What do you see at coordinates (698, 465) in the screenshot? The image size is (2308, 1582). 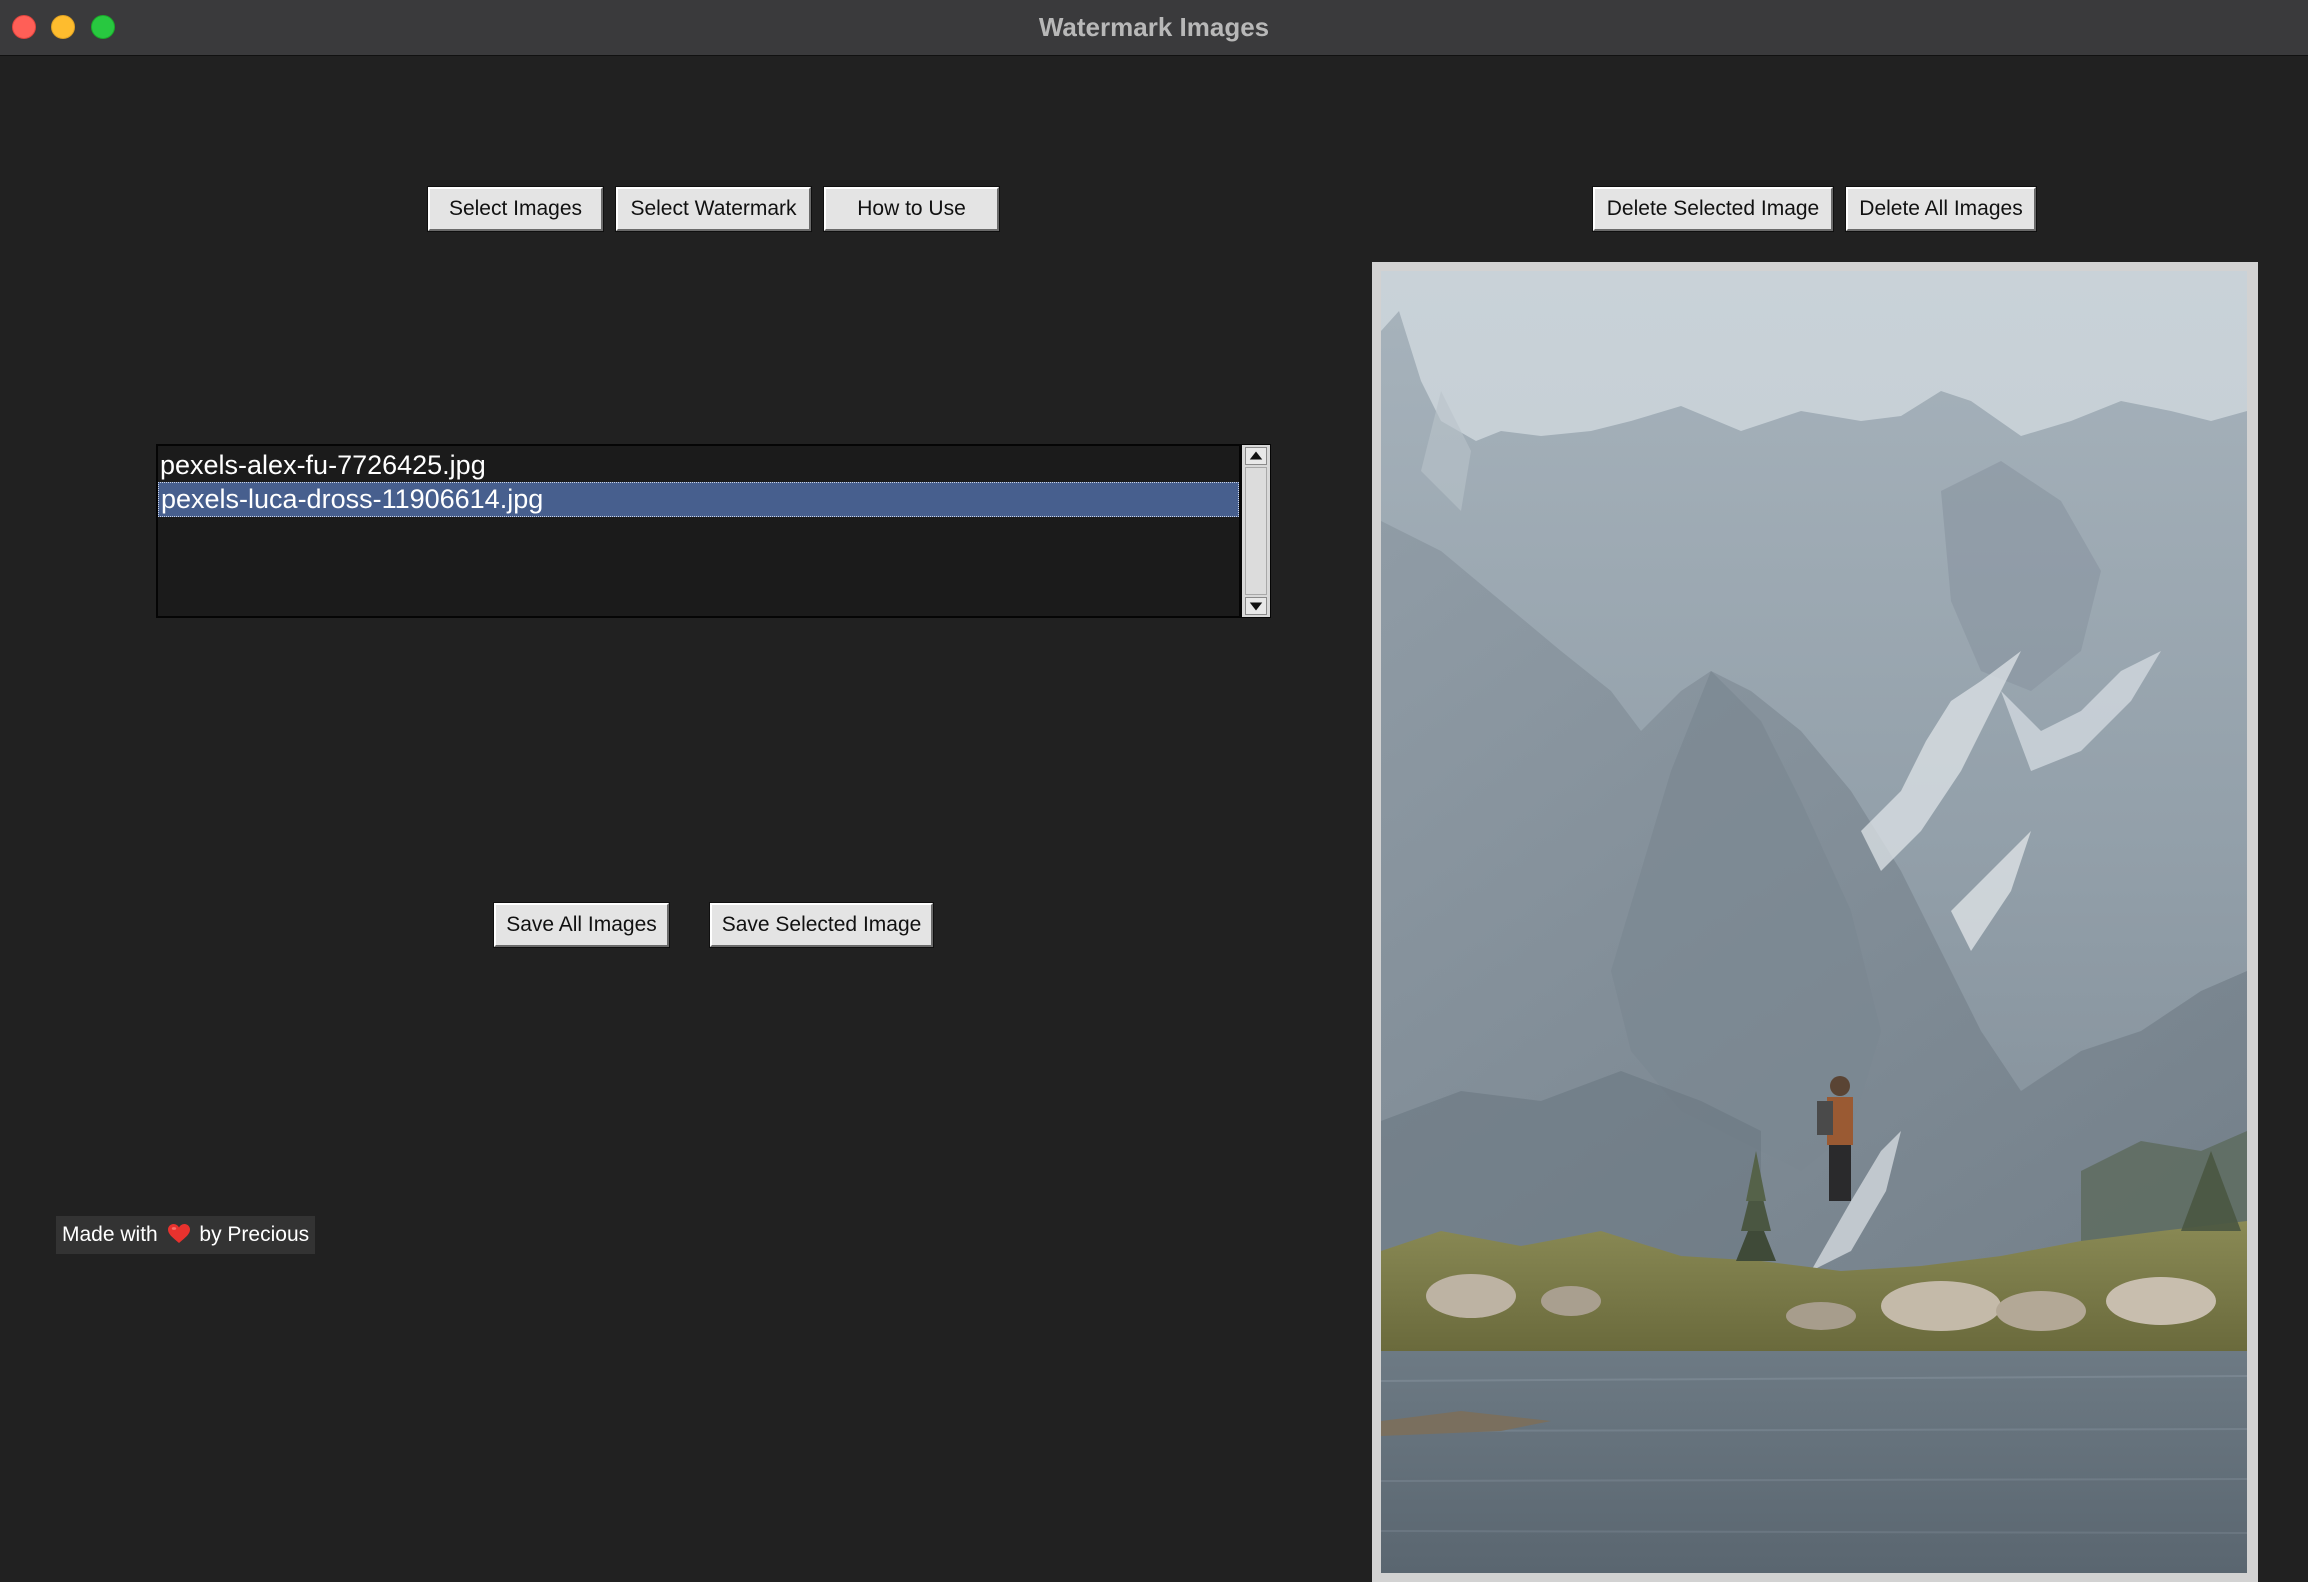 I see `list-item: pexels-alex-fu-7726425.jpg` at bounding box center [698, 465].